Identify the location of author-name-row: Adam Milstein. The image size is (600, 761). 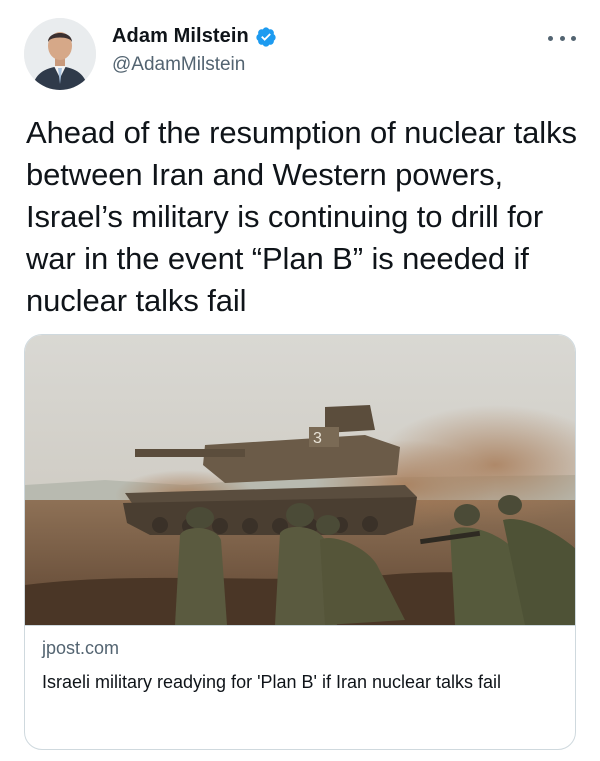
(194, 36).